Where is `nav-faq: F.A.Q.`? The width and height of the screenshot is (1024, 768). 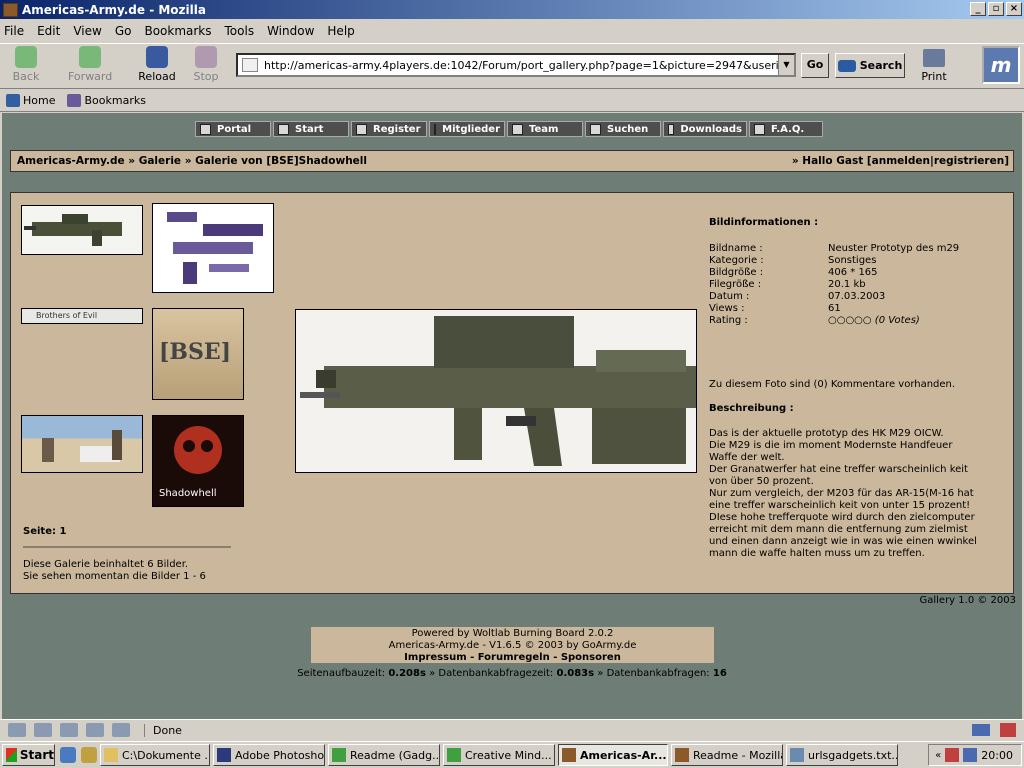
nav-faq: F.A.Q. is located at coordinates (786, 129).